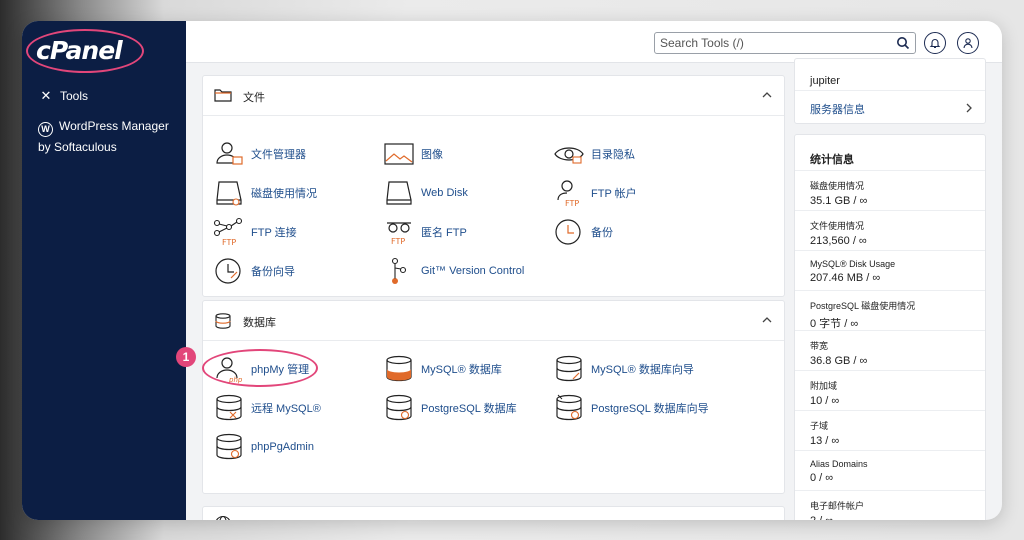 The width and height of the screenshot is (1024, 540). What do you see at coordinates (863, 306) in the screenshot?
I see `stat-label: PostgreSQL 磁盘使用情况` at bounding box center [863, 306].